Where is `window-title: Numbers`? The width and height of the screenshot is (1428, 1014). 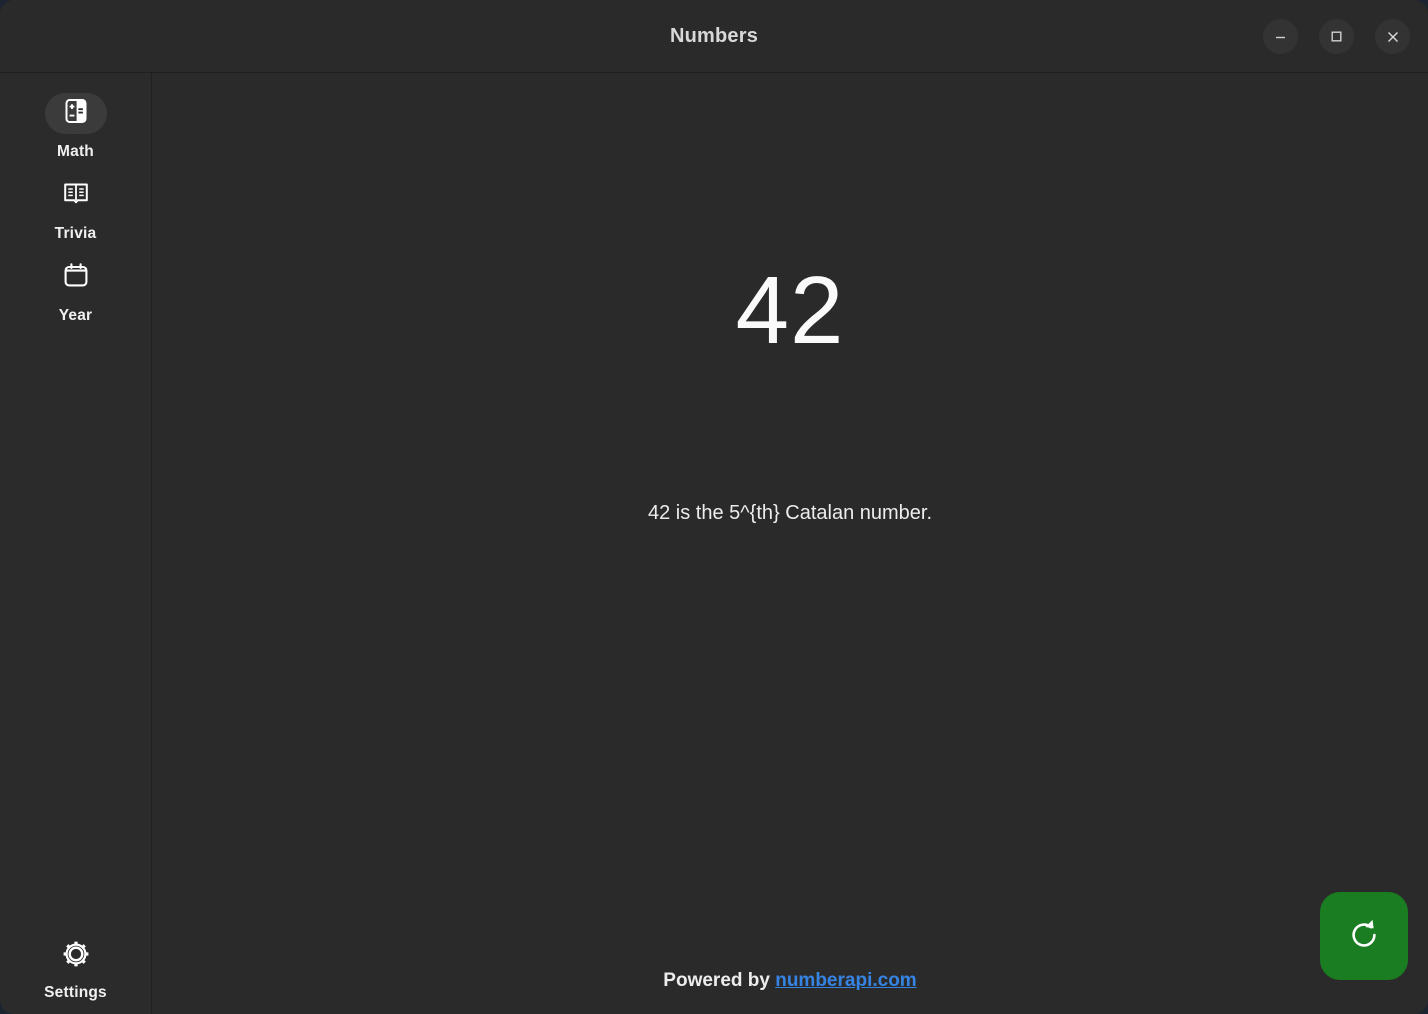 window-title: Numbers is located at coordinates (714, 35).